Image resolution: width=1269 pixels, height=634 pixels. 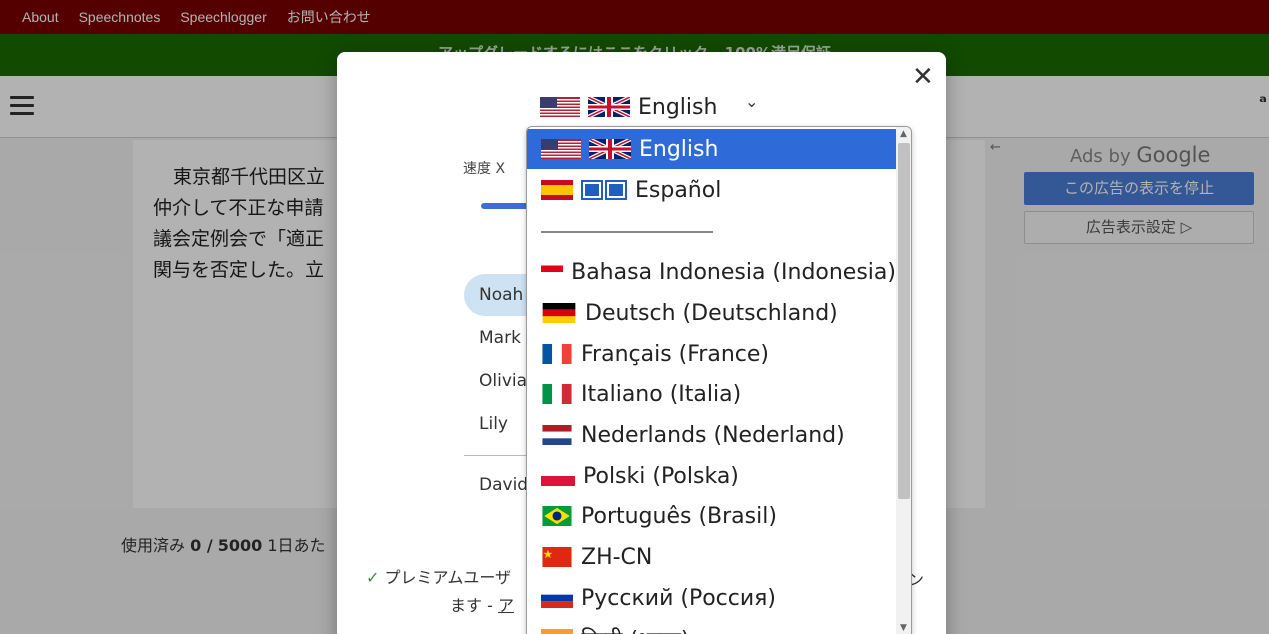 I want to click on language-option-label: Italiano (Italia), so click(x=661, y=394).